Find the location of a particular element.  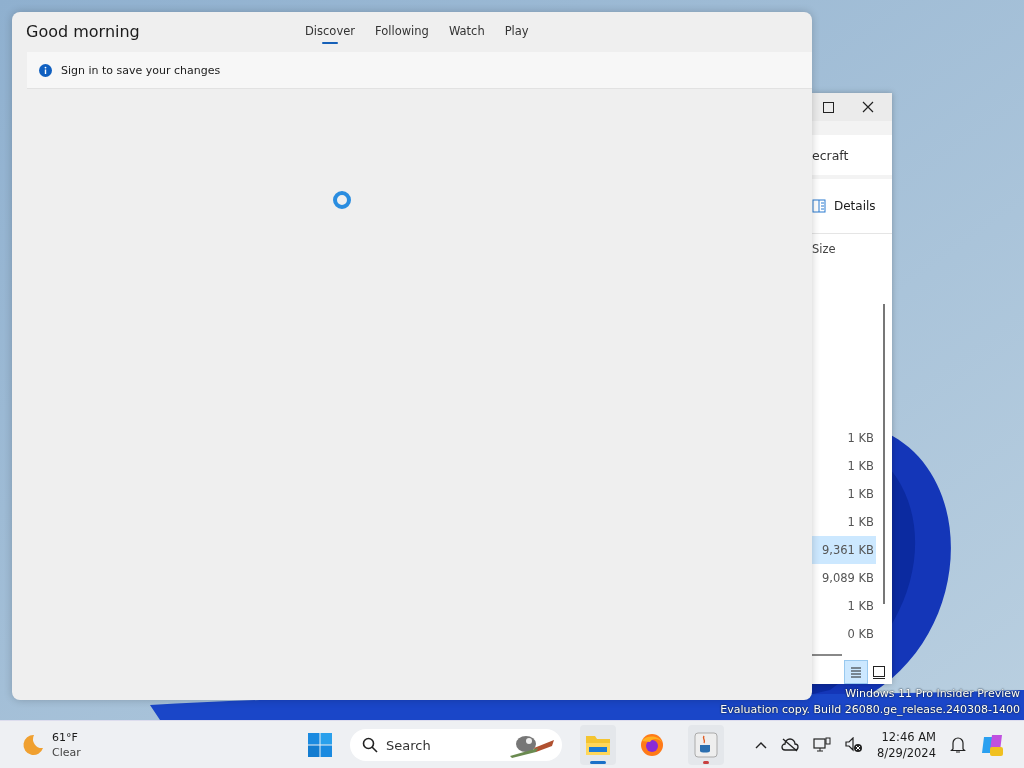

address-text: ecraft is located at coordinates (830, 155).